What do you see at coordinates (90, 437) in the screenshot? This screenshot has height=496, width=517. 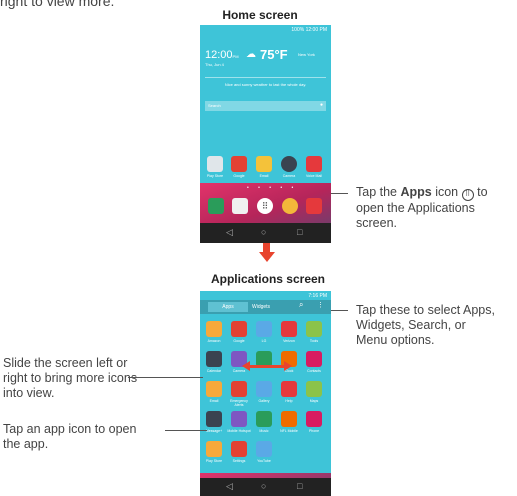 I see `tap-callout: Tap an app icon to open the app.` at bounding box center [90, 437].